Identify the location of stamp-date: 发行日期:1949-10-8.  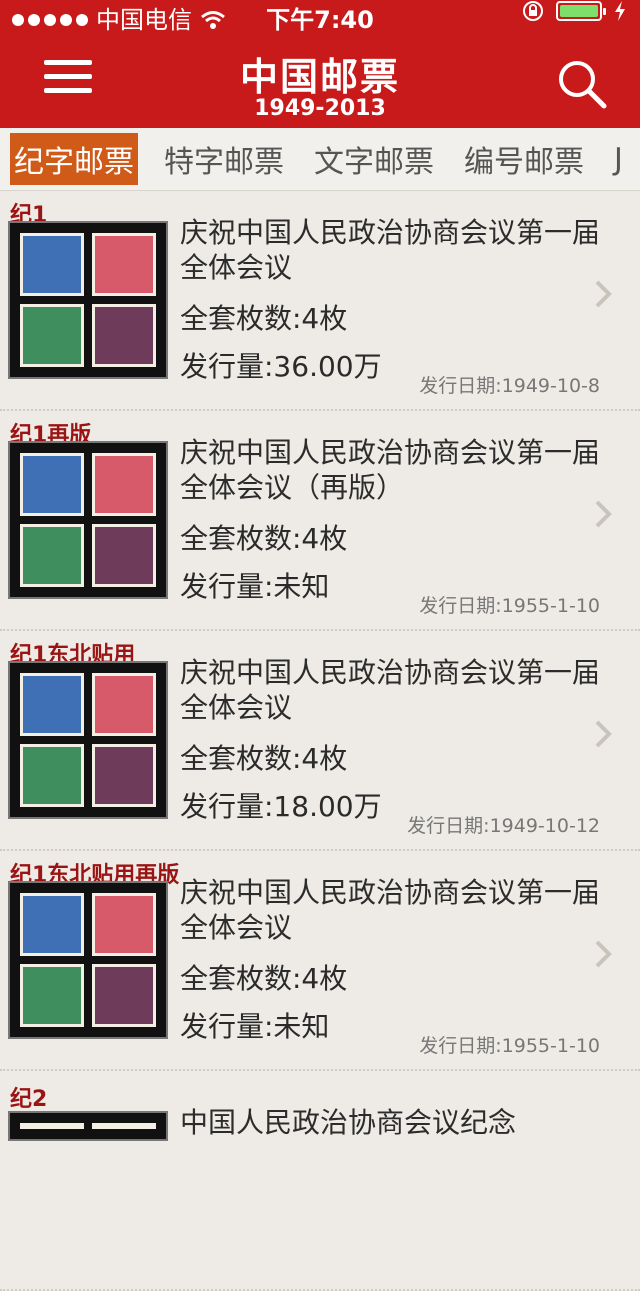
(509, 386).